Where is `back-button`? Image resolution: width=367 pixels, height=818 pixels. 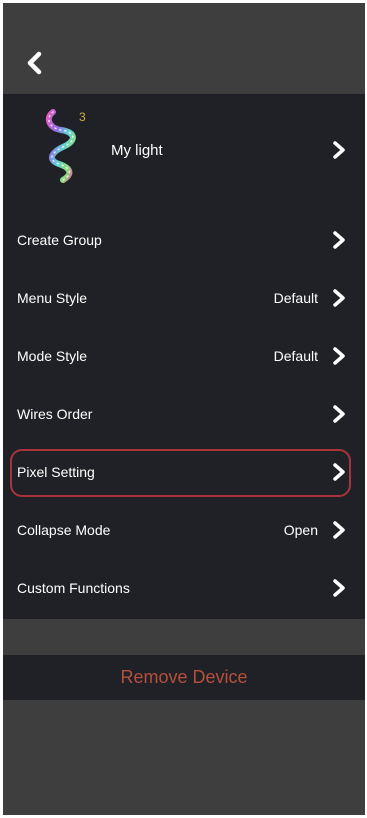 back-button is located at coordinates (35, 63).